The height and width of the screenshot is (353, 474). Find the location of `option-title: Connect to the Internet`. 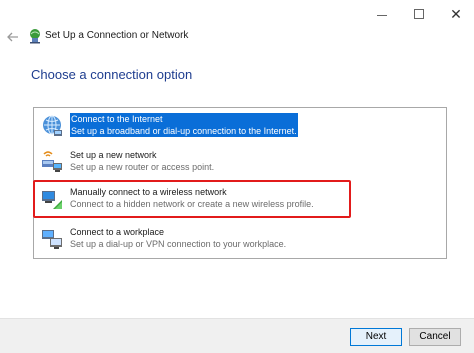

option-title: Connect to the Internet is located at coordinates (117, 119).